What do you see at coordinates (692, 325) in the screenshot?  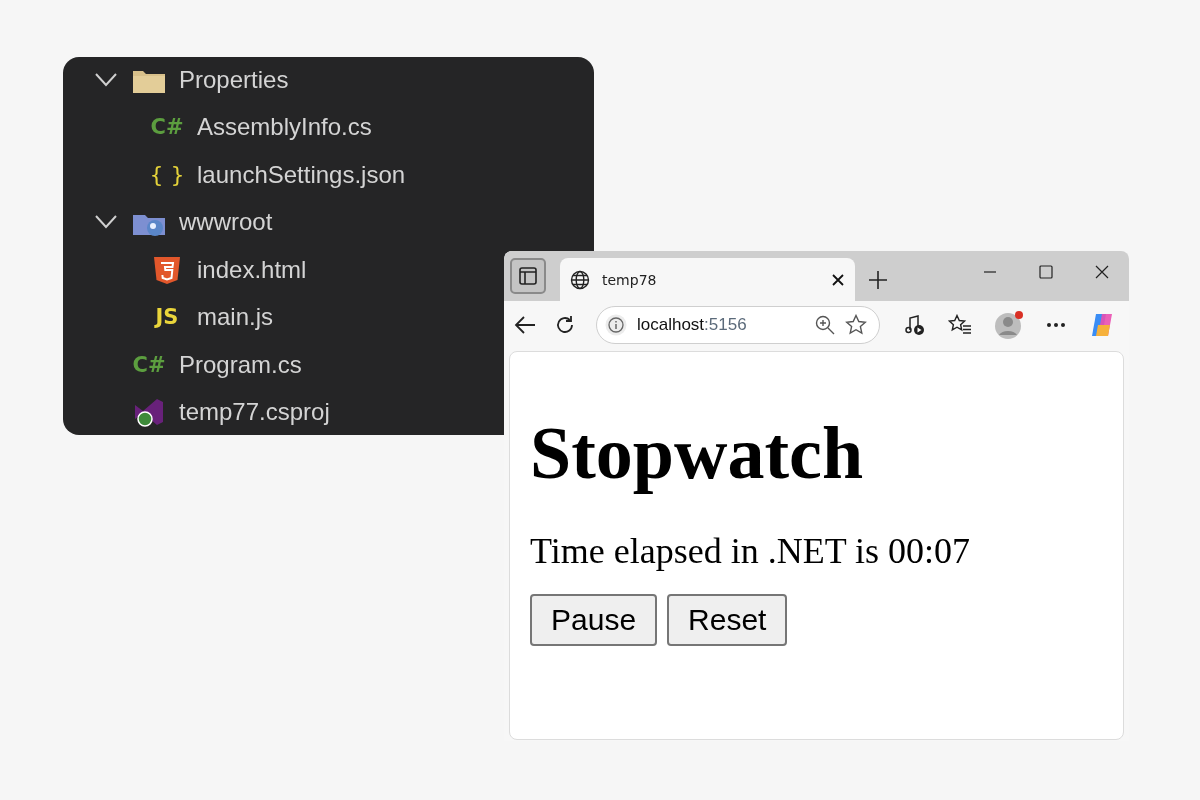 I see `url-text: localhost:5156` at bounding box center [692, 325].